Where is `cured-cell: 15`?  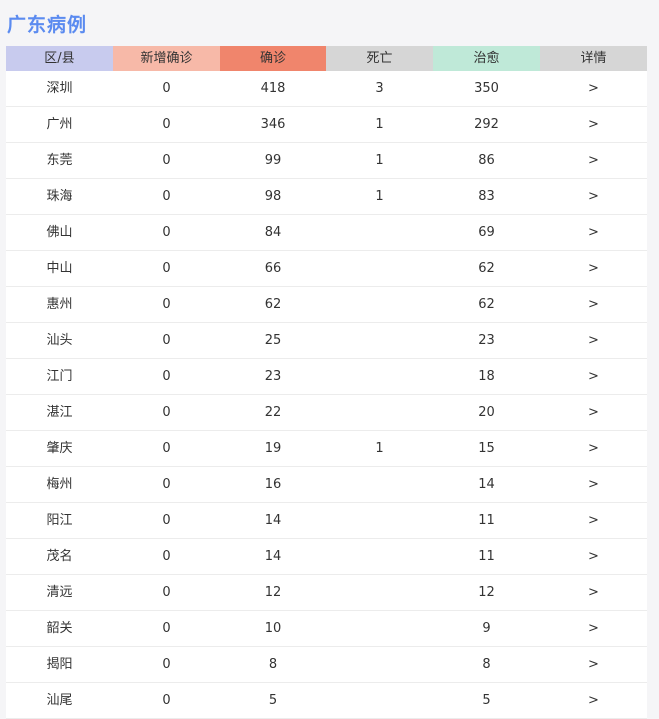
cured-cell: 15 is located at coordinates (486, 448).